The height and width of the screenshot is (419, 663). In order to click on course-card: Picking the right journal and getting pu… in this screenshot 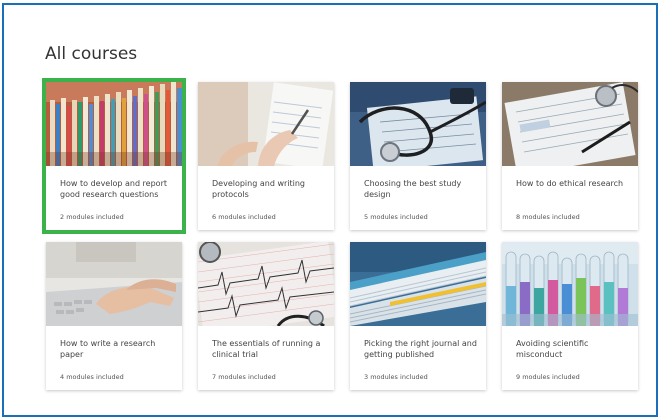, I will do `click(418, 316)`.